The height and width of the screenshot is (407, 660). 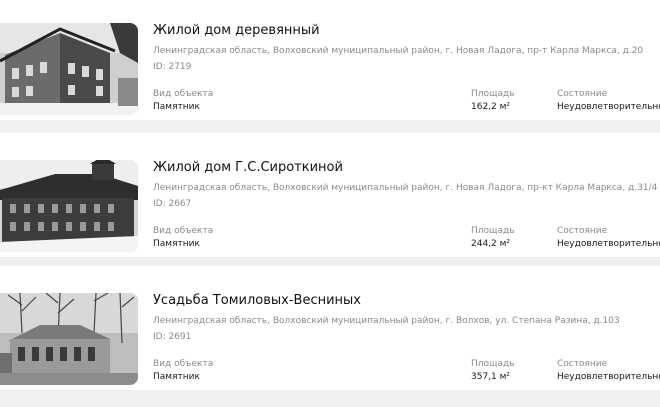 What do you see at coordinates (248, 167) in the screenshot?
I see `object-title: Жилой дом Г.С.Сироткиной` at bounding box center [248, 167].